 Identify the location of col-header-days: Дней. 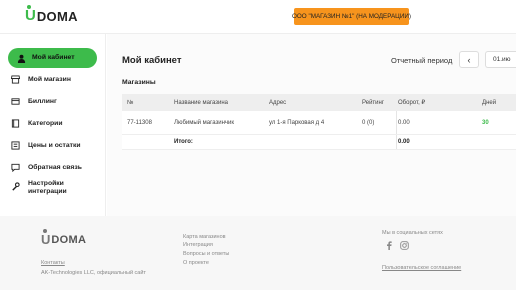
(489, 102).